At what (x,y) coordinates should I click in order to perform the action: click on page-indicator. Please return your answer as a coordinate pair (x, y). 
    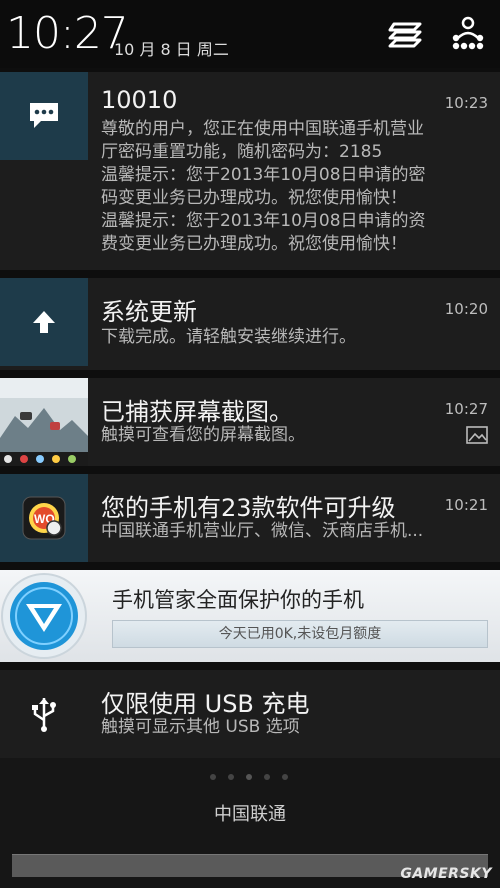
    Looking at the image, I should click on (249, 777).